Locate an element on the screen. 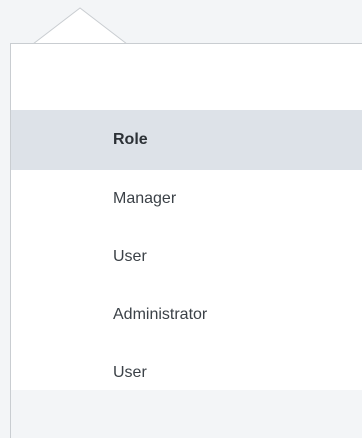  option-user: User is located at coordinates (186, 257).